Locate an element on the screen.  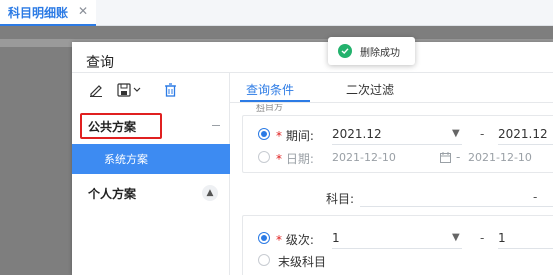
date-radio is located at coordinates (264, 157).